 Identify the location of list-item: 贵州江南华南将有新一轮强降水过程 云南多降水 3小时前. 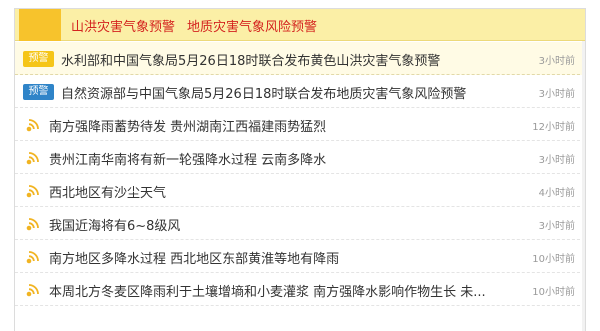
(300, 157).